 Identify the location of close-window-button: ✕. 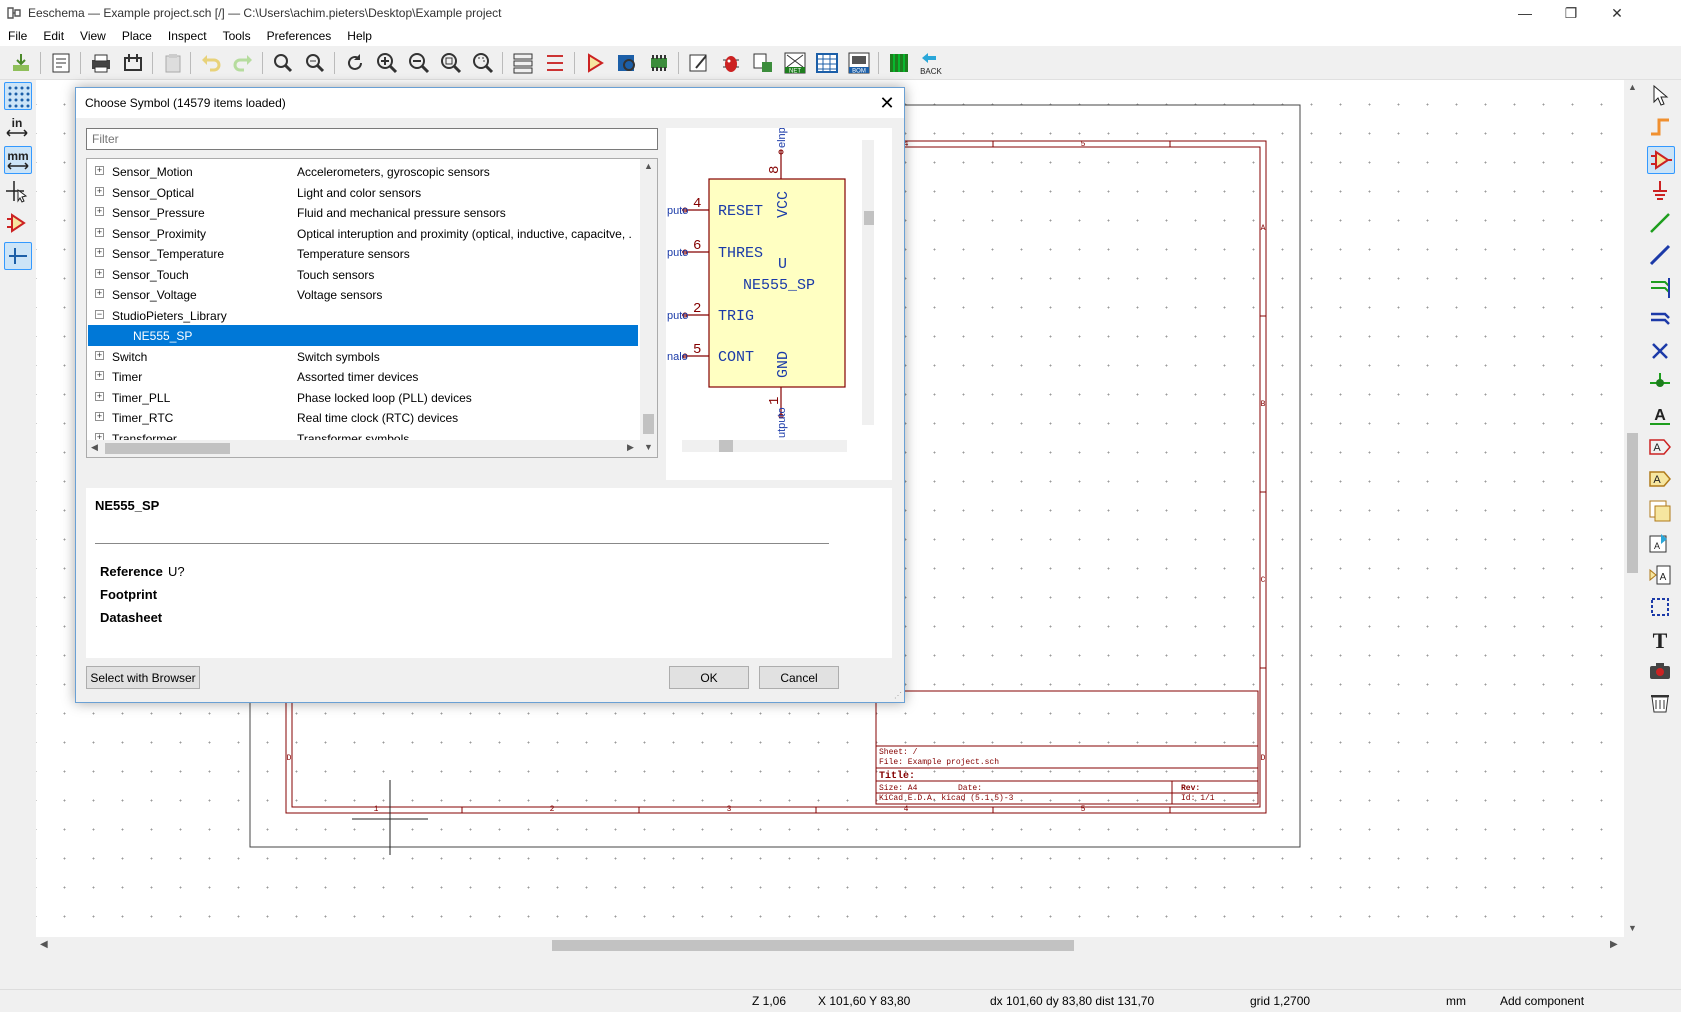
(1617, 13).